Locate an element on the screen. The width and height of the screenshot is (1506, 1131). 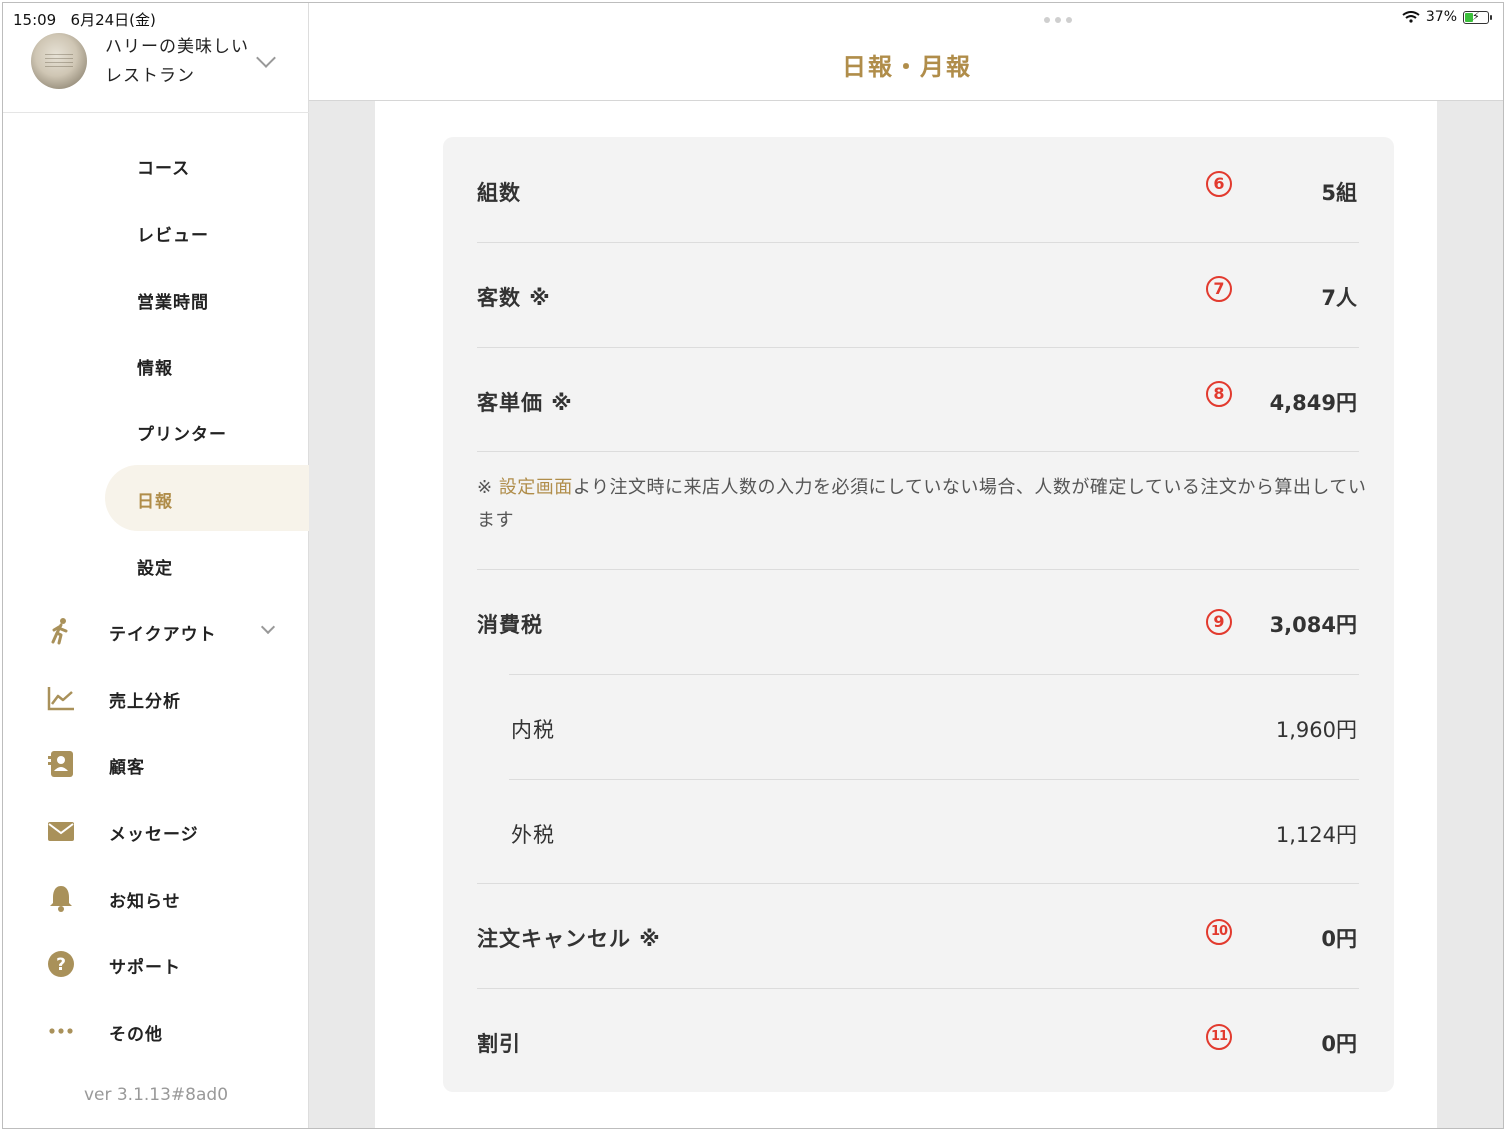
row-value-groups: 5組 is located at coordinates (1339, 193).